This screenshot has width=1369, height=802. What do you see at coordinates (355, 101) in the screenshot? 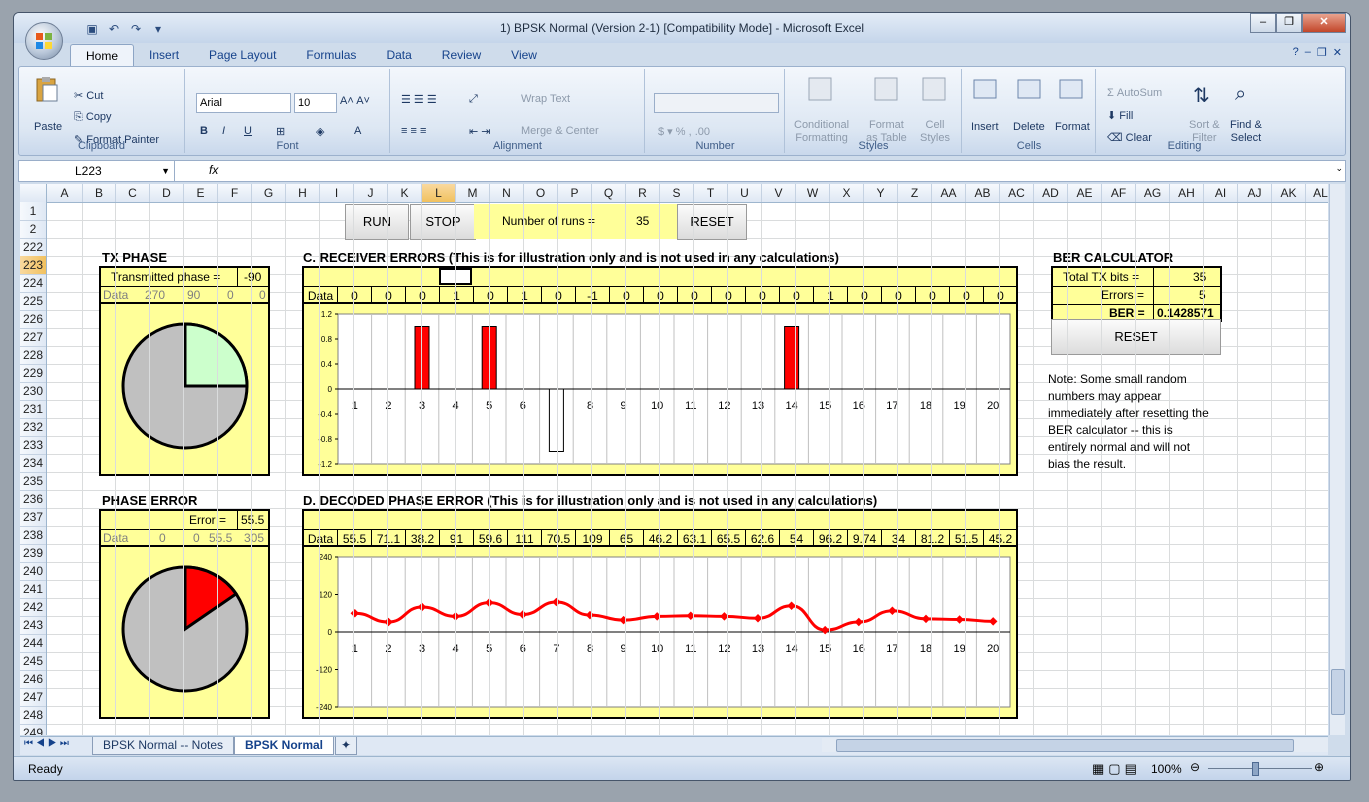
I see `grow-font-icon: A˄ A˅` at bounding box center [355, 101].